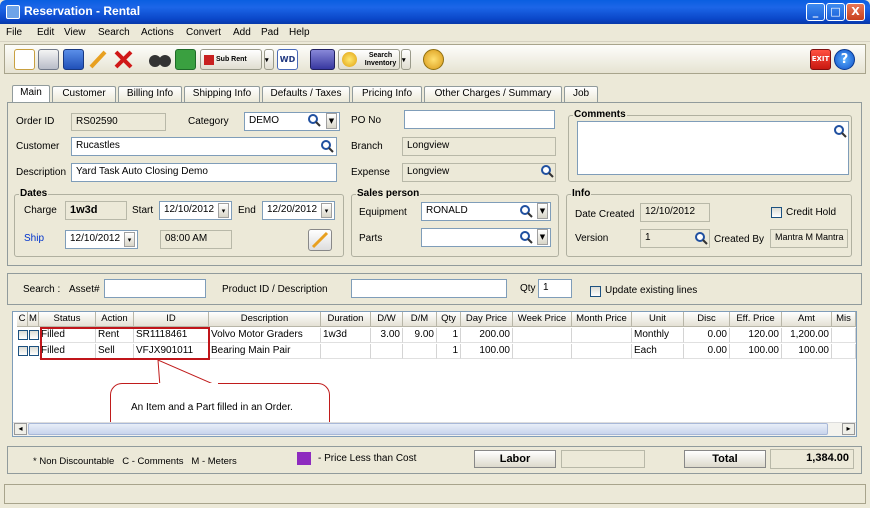 Image resolution: width=870 pixels, height=508 pixels. I want to click on binoculars-icon, so click(160, 59).